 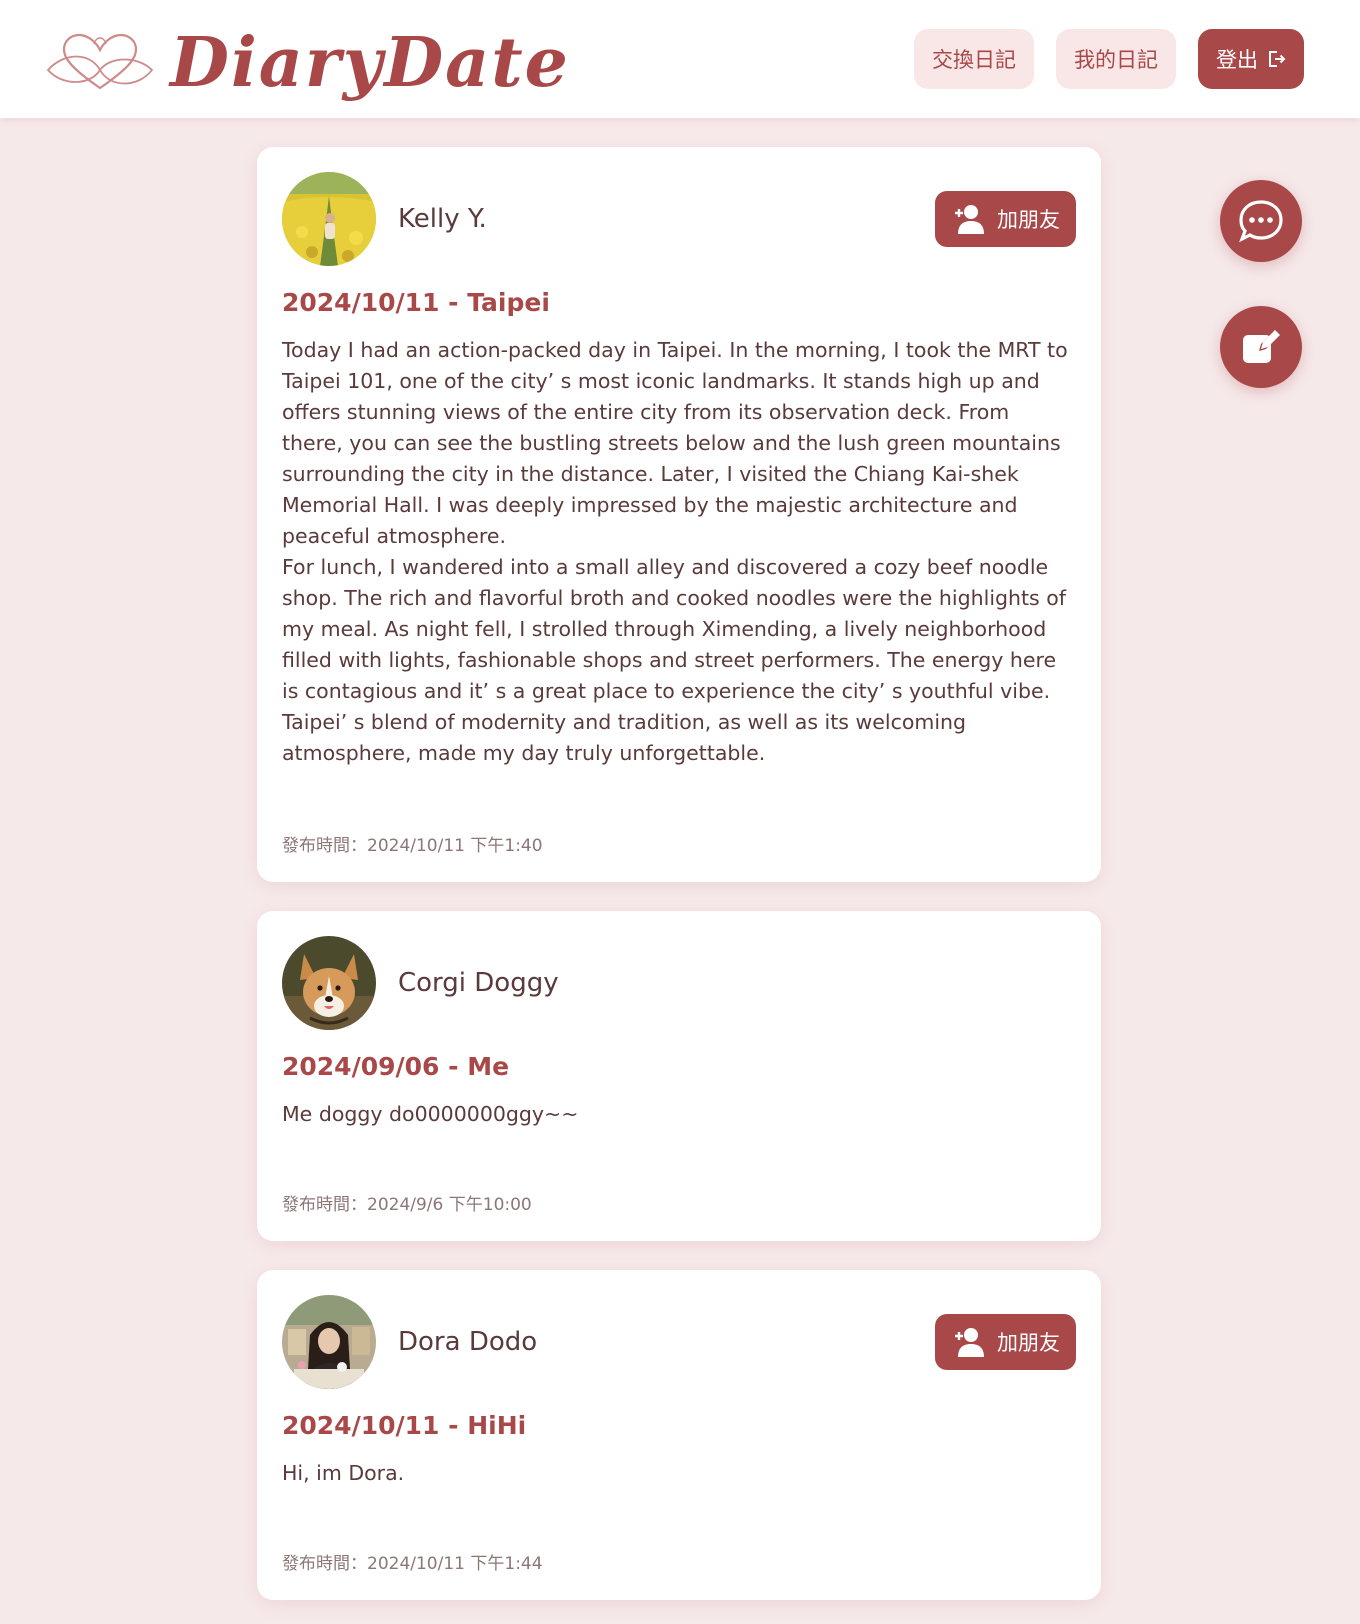 What do you see at coordinates (1237, 60) in the screenshot?
I see `logout-label: 登出` at bounding box center [1237, 60].